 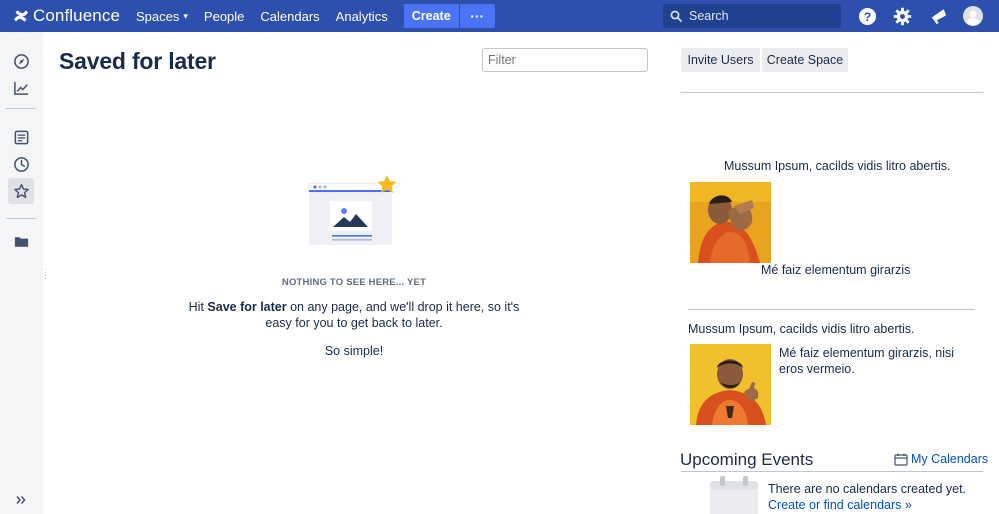 What do you see at coordinates (21, 137) in the screenshot?
I see `pages-icon` at bounding box center [21, 137].